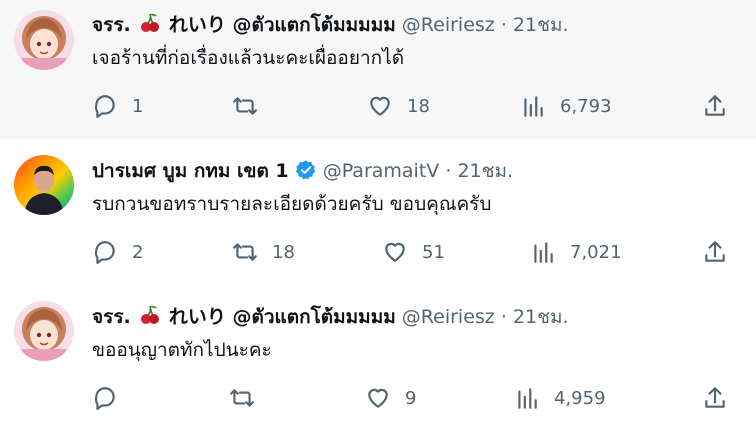 The width and height of the screenshot is (756, 428). What do you see at coordinates (263, 252) in the screenshot?
I see `retweet-button: 18` at bounding box center [263, 252].